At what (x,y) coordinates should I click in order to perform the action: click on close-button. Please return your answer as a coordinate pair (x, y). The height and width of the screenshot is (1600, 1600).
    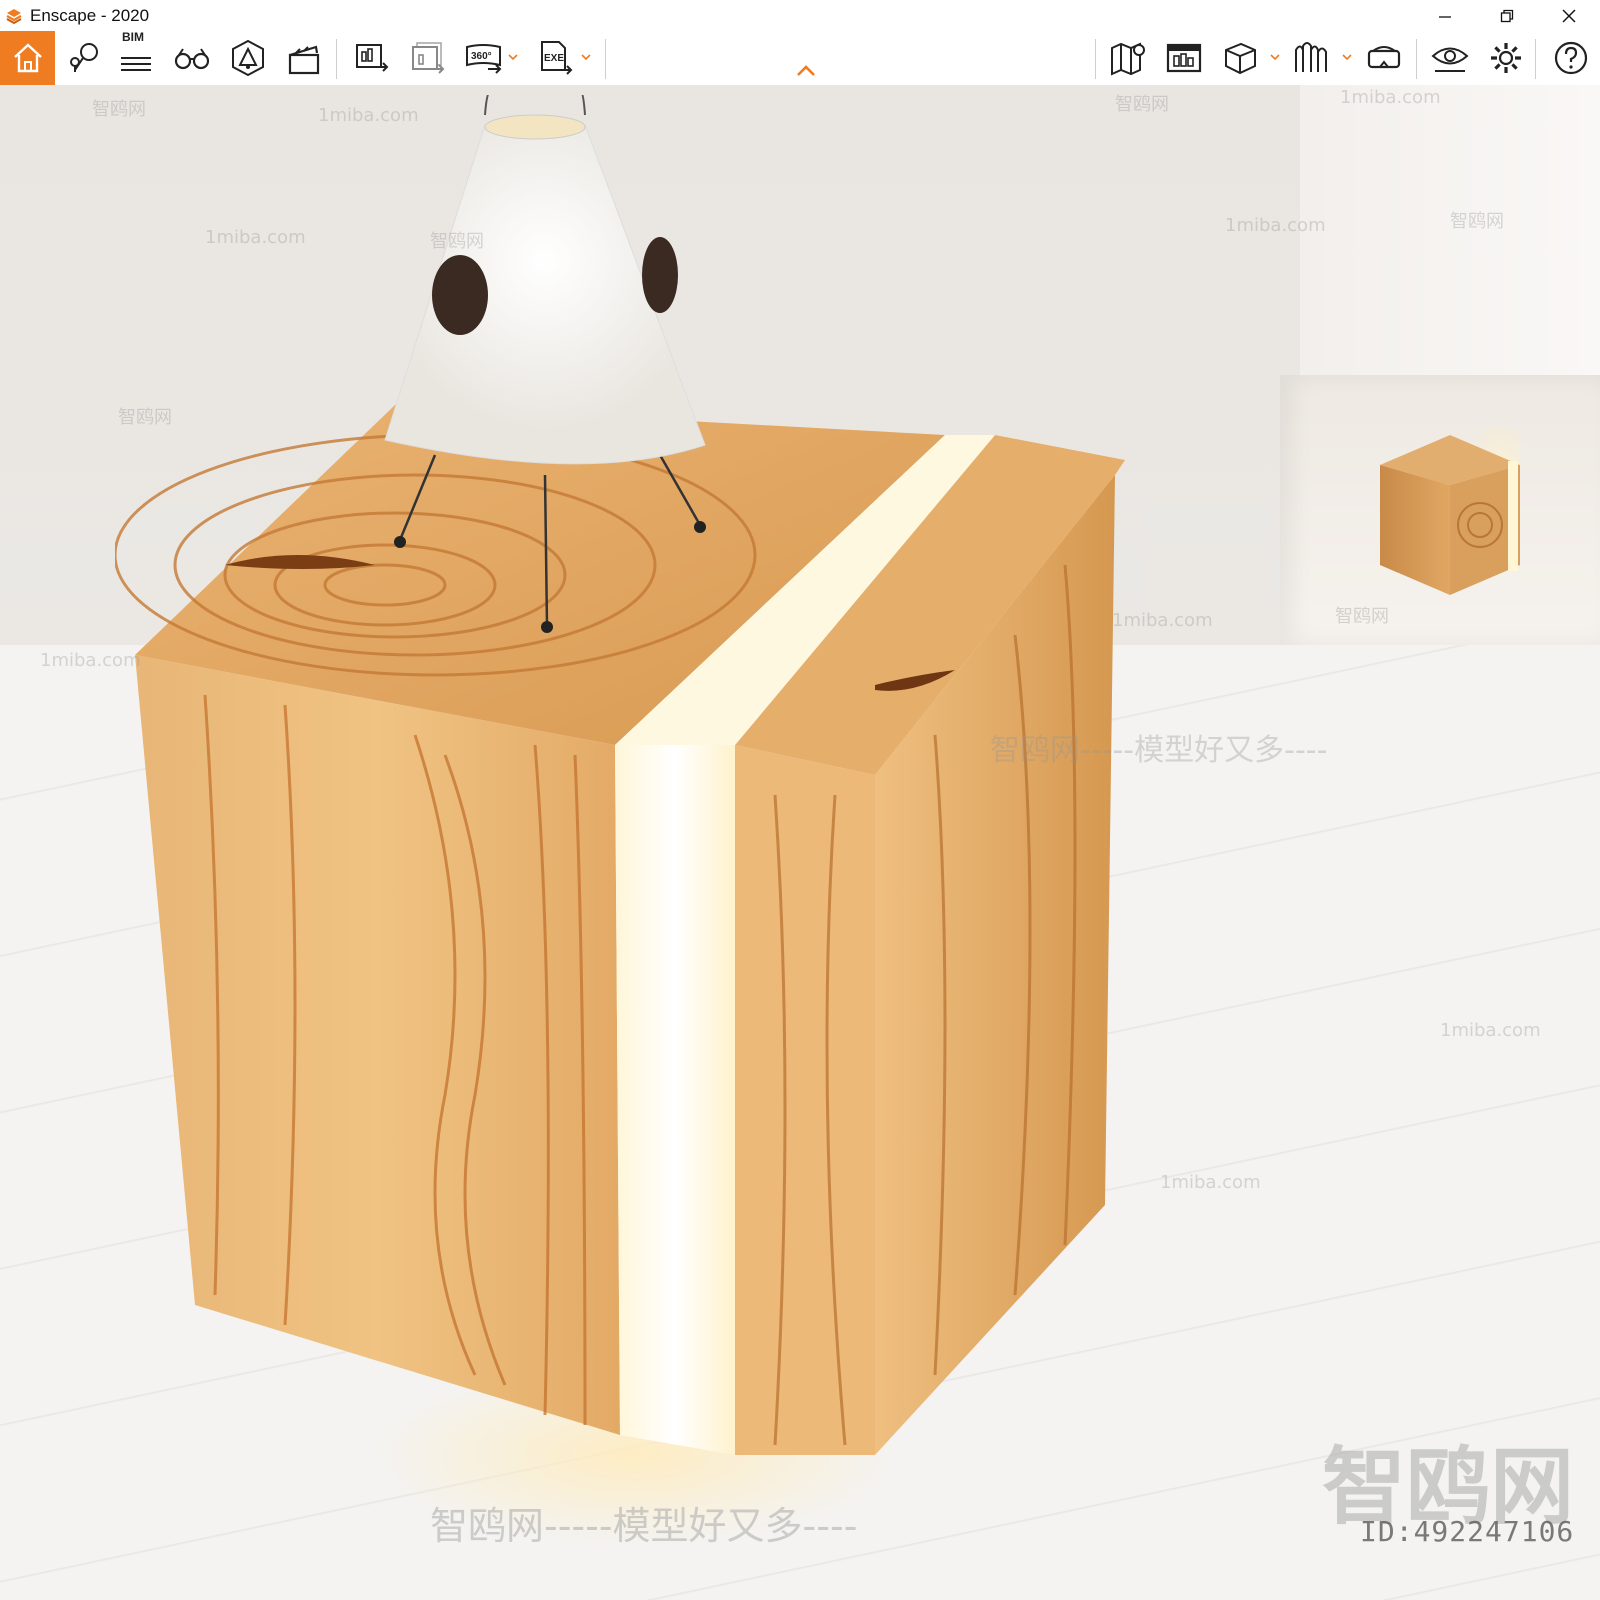
    Looking at the image, I should click on (1569, 15).